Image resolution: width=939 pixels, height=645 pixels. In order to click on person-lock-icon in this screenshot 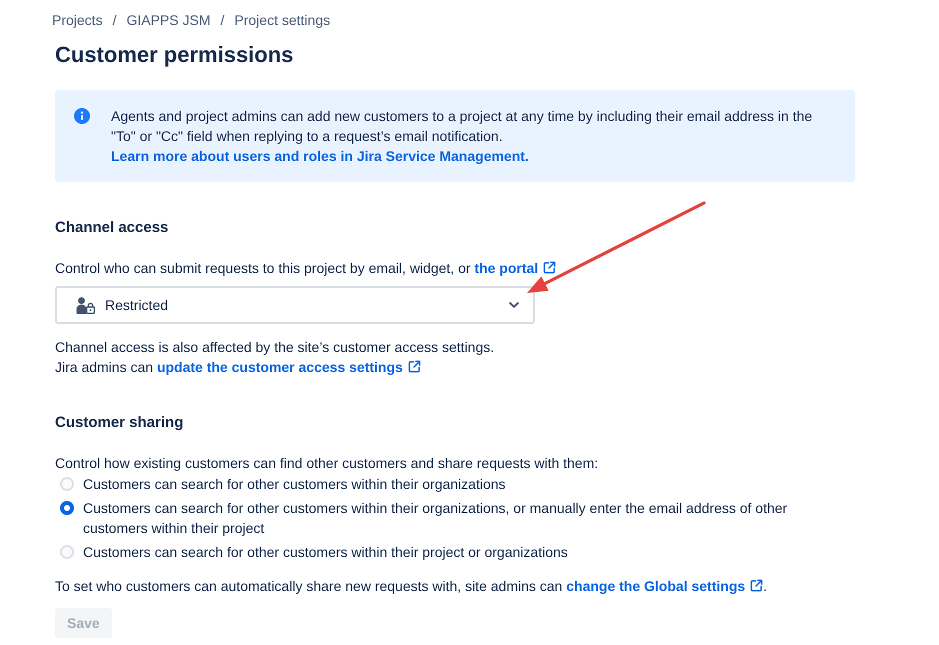, I will do `click(85, 305)`.